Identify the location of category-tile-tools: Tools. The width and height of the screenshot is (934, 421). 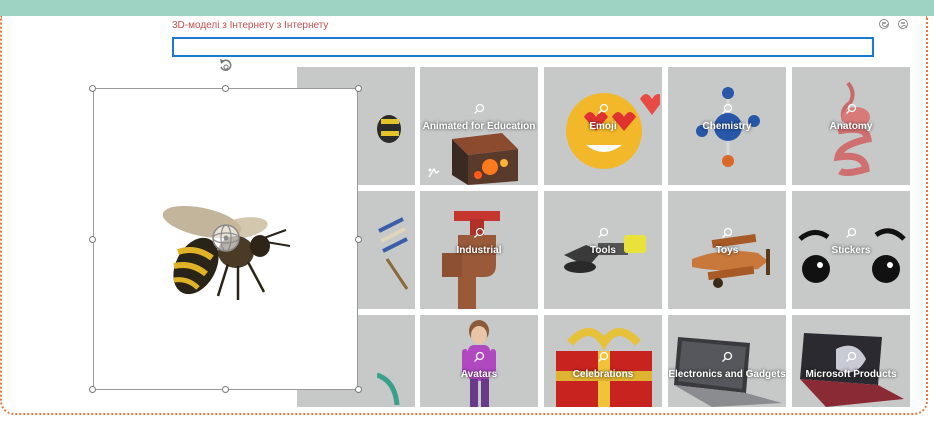
(603, 250).